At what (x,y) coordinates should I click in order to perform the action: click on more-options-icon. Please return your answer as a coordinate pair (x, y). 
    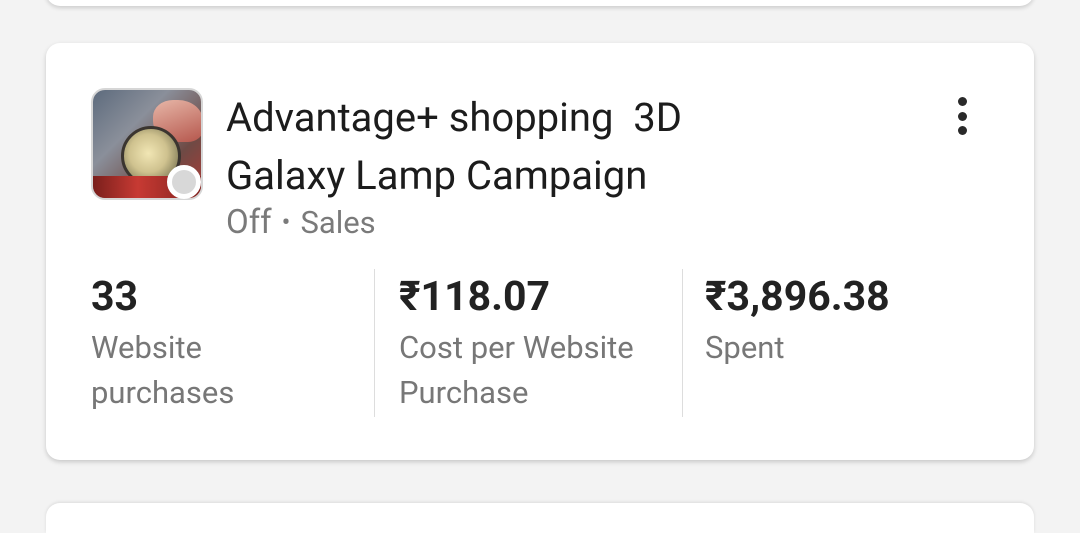
    Looking at the image, I should click on (962, 116).